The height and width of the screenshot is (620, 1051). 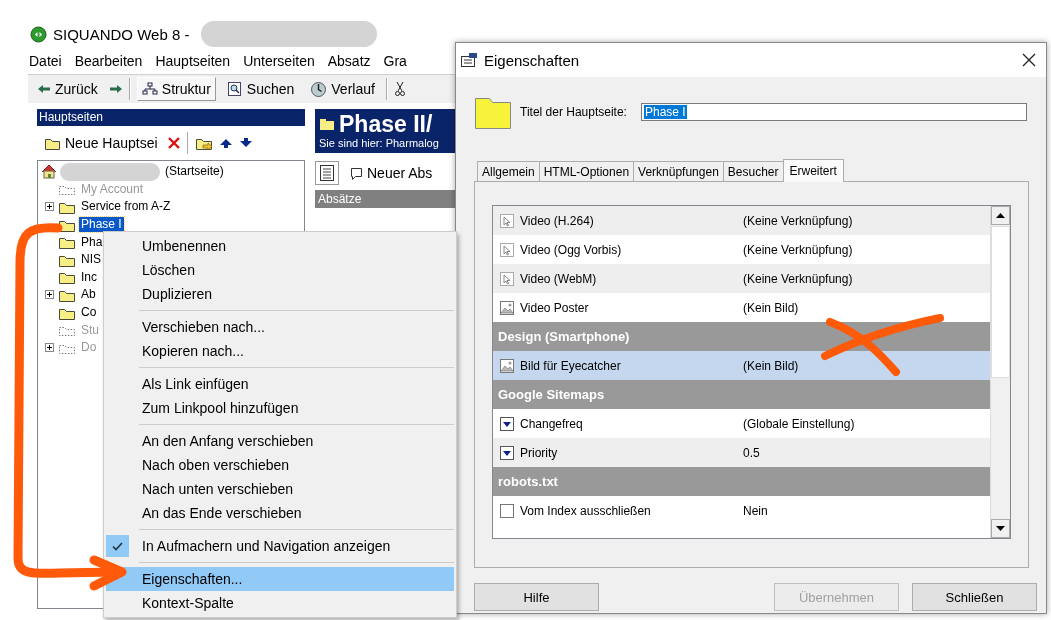 I want to click on property-row: Video Poster (Kein Bild), so click(x=741, y=307).